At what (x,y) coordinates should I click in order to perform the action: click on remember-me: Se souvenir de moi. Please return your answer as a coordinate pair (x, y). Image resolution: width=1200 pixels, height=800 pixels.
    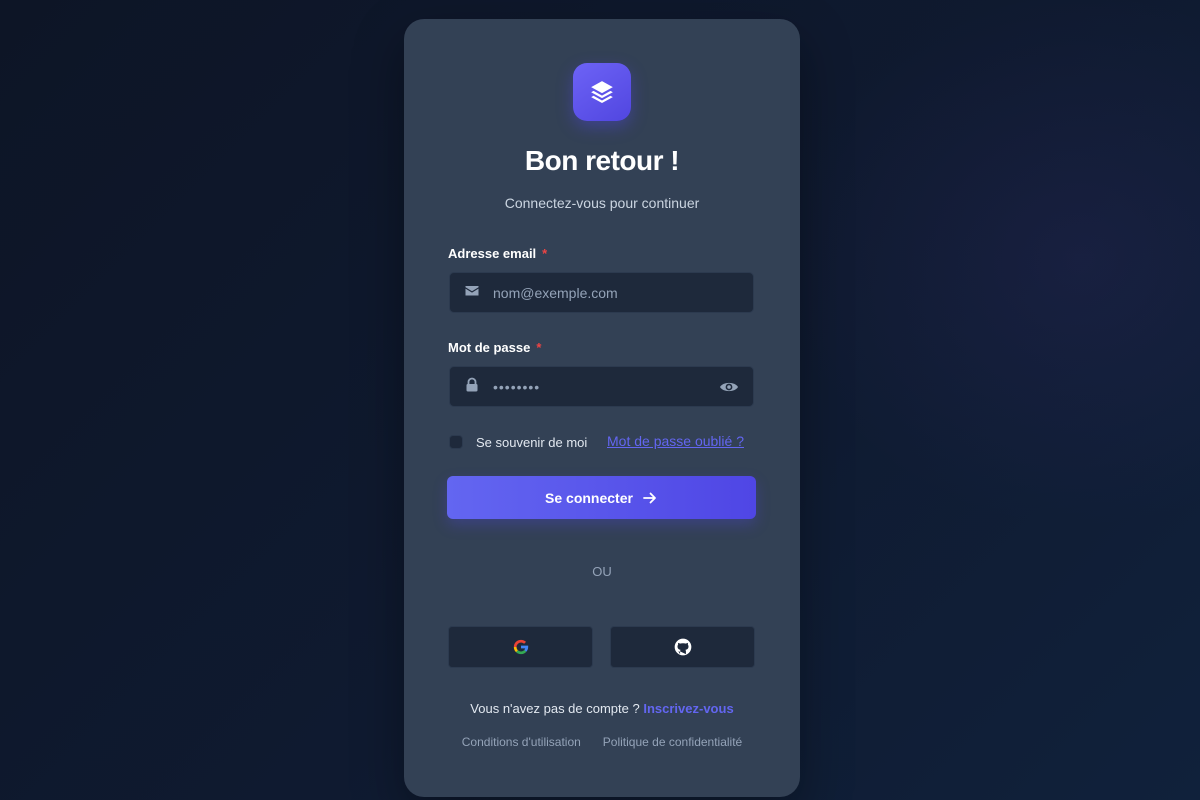
    Looking at the image, I should click on (518, 442).